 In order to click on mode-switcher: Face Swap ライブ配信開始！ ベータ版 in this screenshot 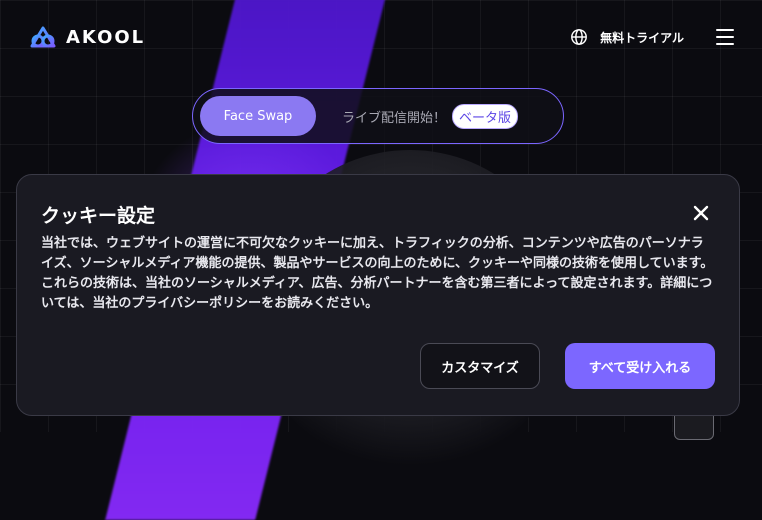, I will do `click(378, 116)`.